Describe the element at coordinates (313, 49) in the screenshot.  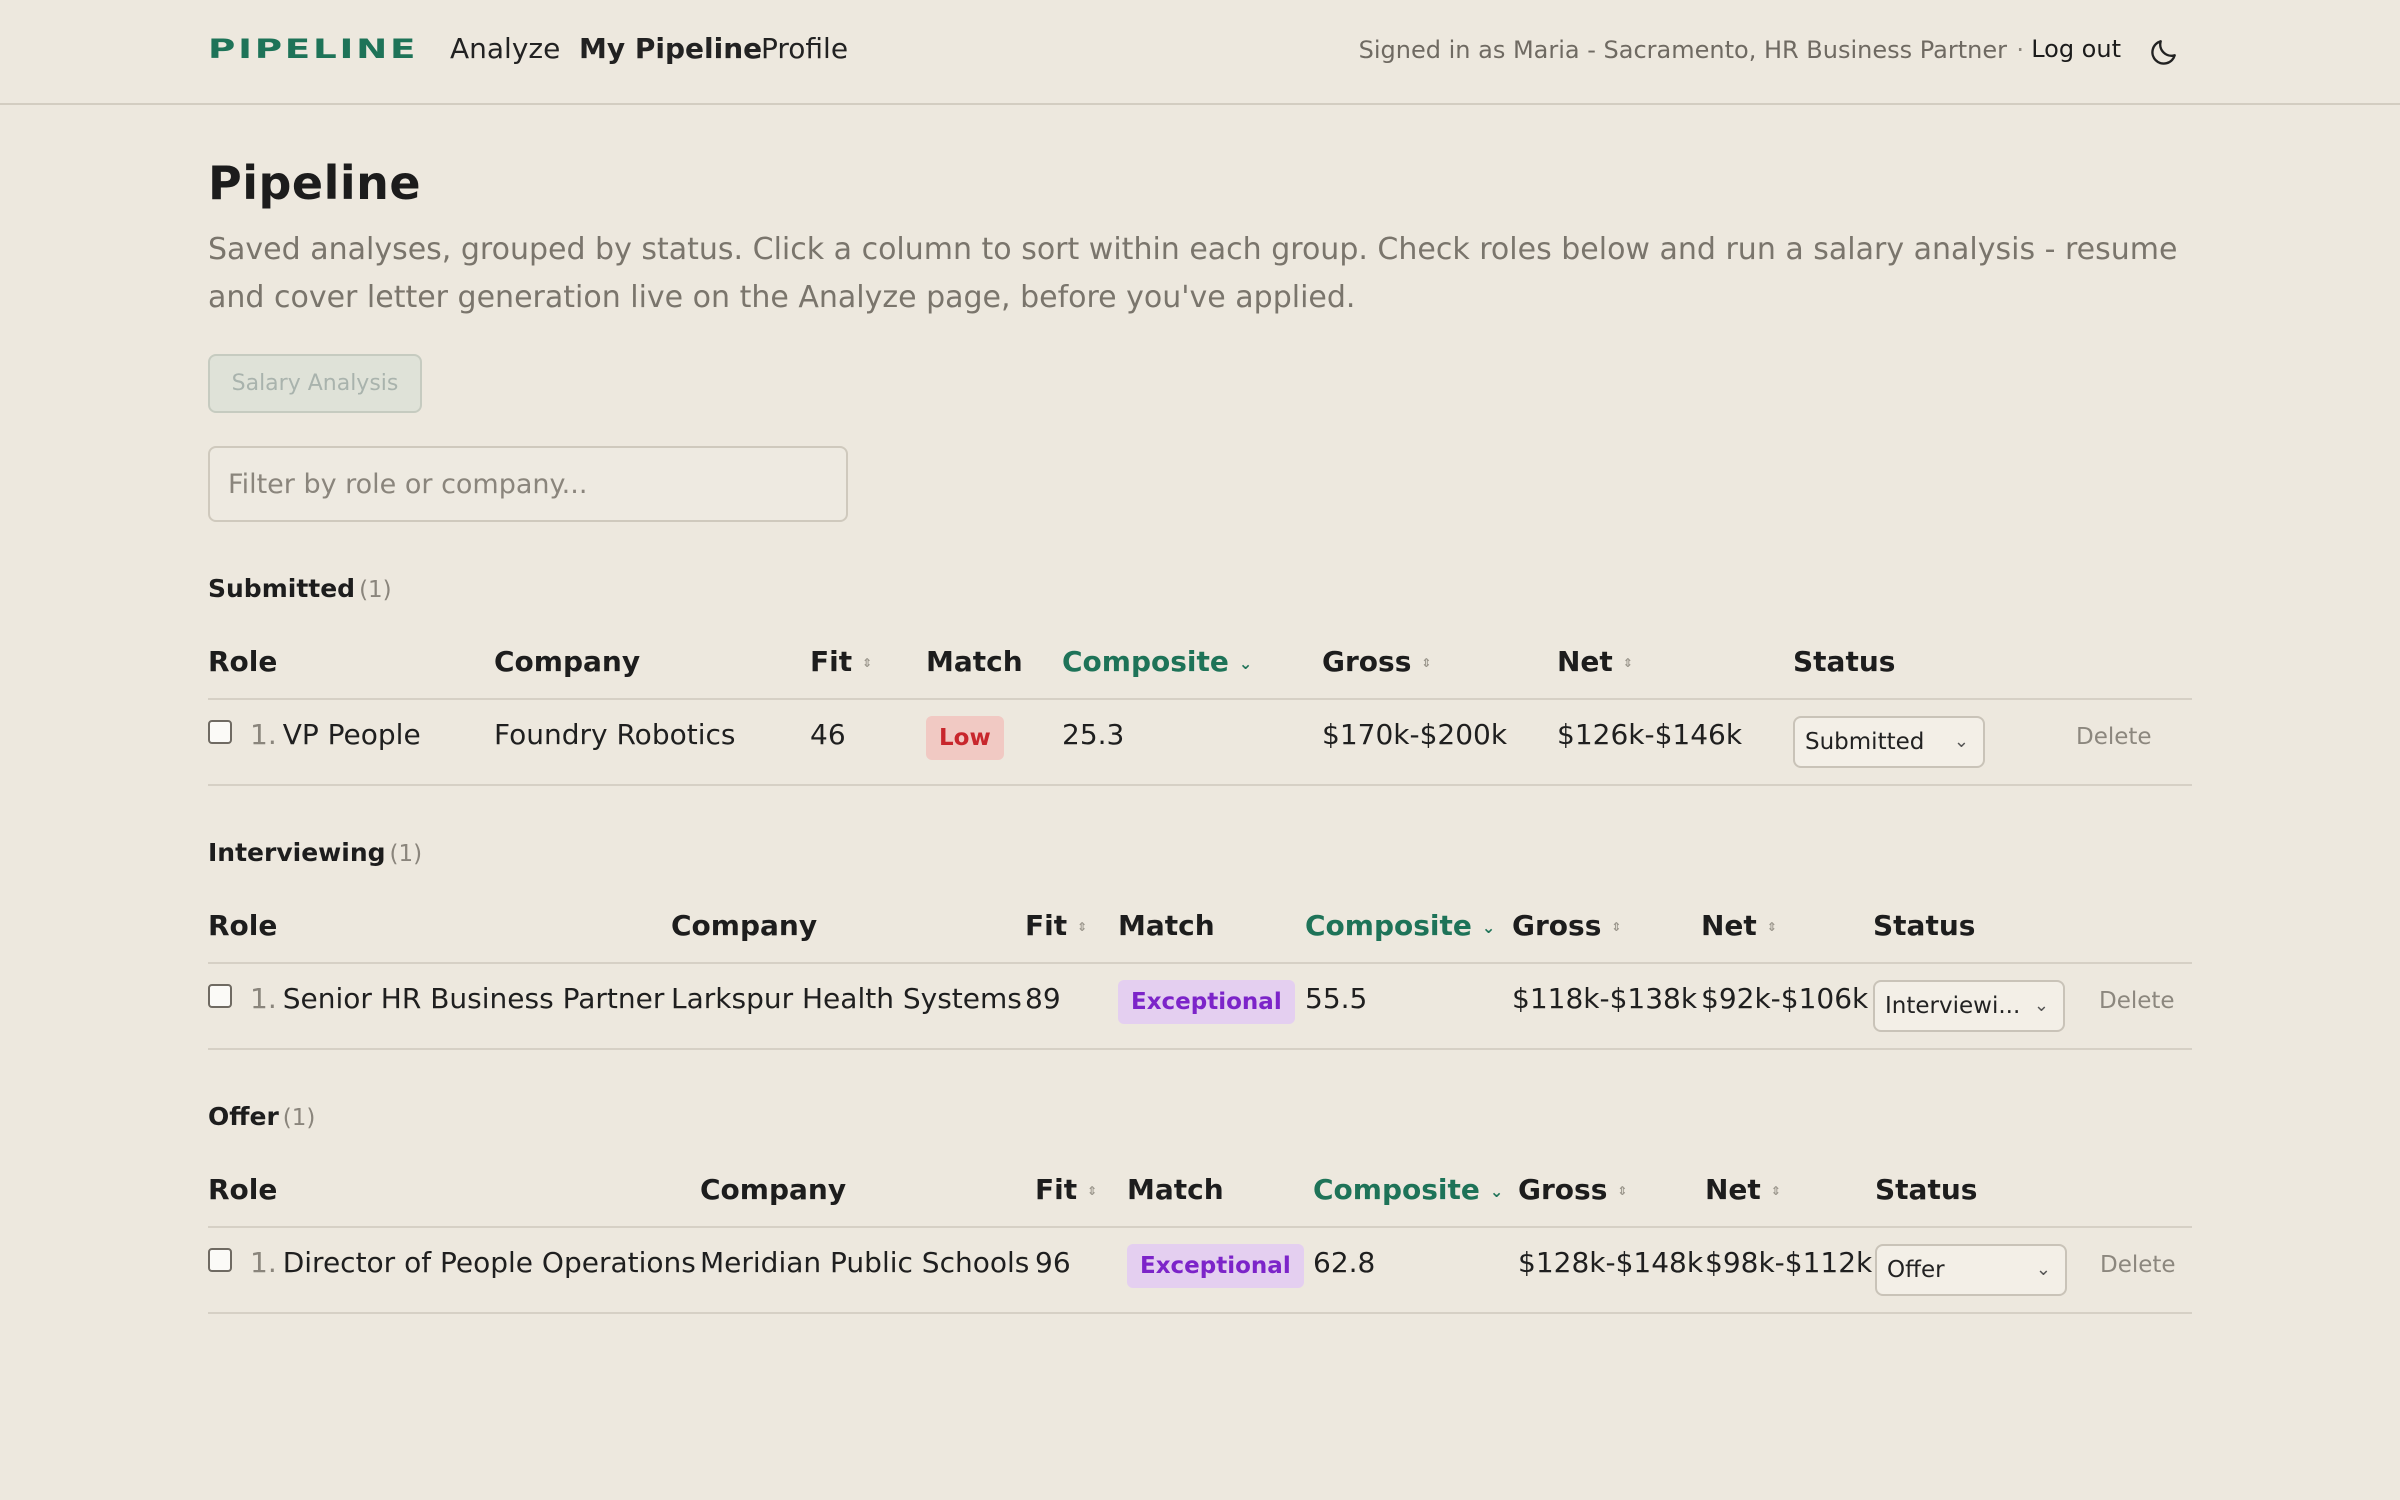
I see `app-logo: PIPELINE` at that location.